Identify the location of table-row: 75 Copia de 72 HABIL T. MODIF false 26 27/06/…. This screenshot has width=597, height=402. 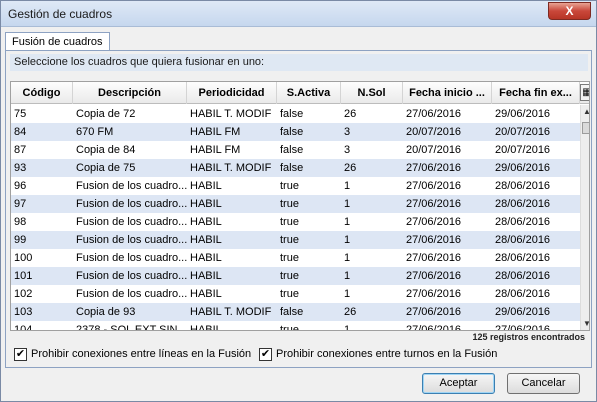
(295, 114).